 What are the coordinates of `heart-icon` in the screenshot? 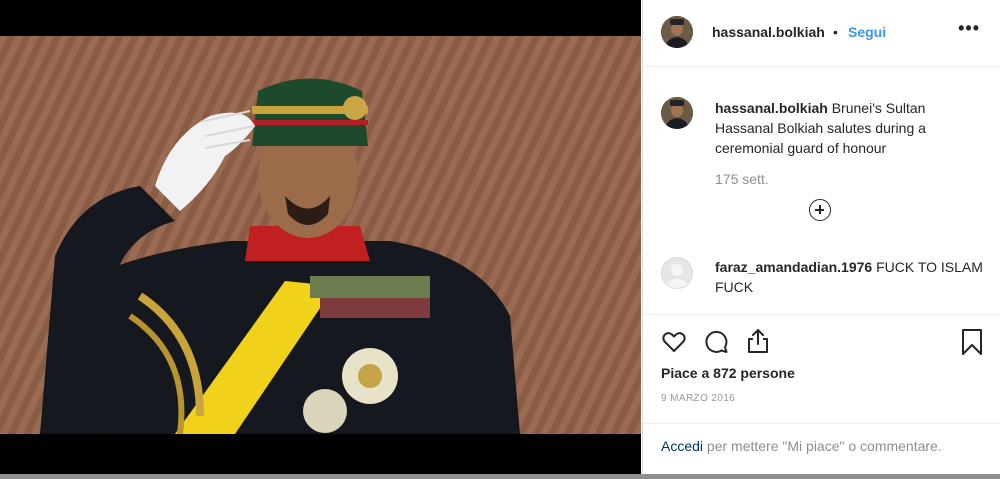 It's located at (674, 342).